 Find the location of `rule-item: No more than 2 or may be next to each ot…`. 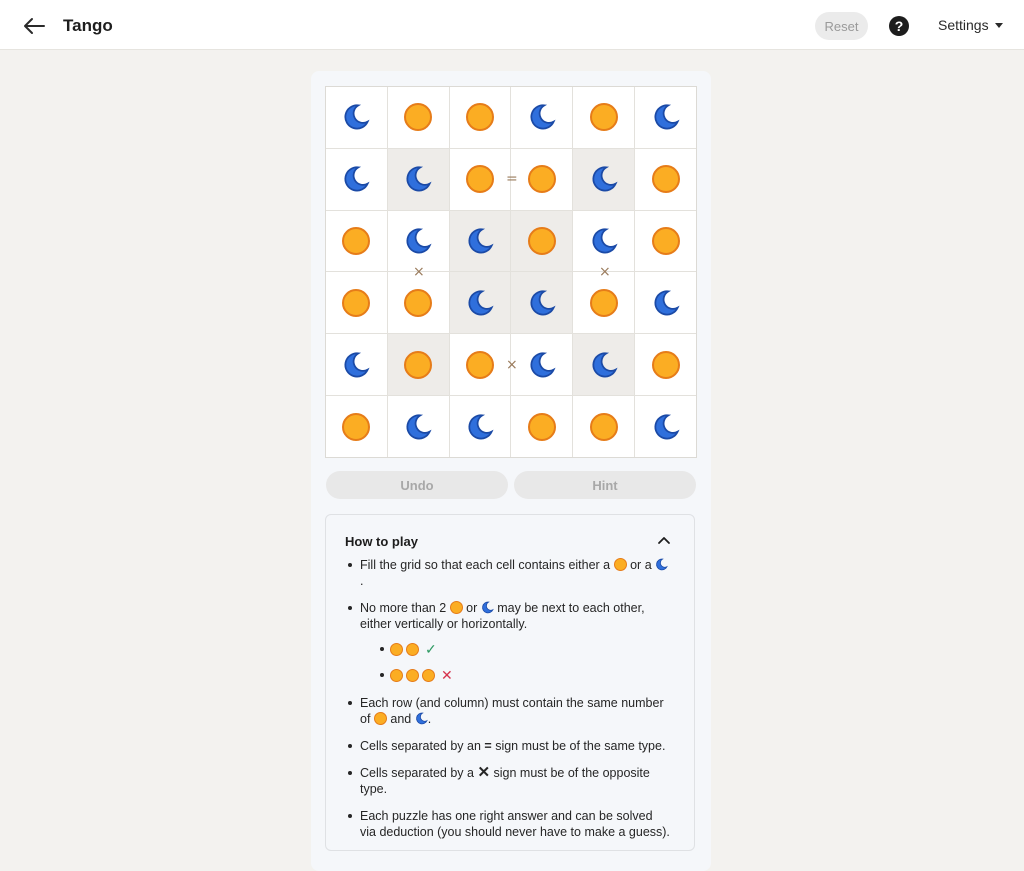

rule-item: No more than 2 or may be next to each ot… is located at coordinates (508, 642).